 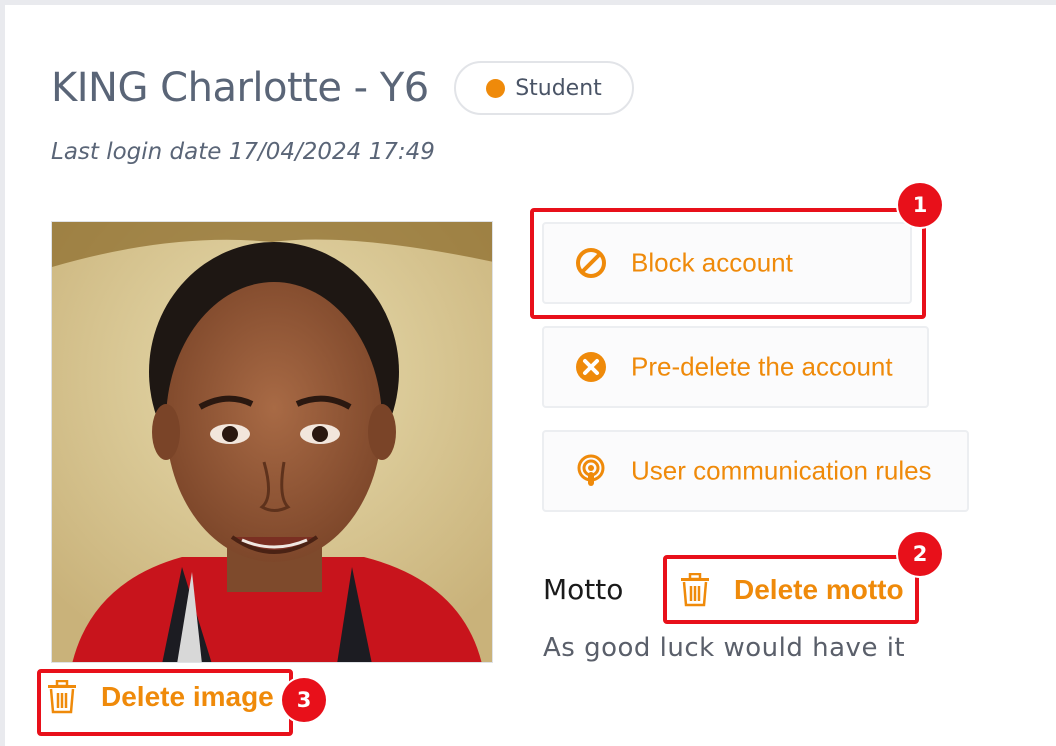 I want to click on callout-number-3: 3, so click(x=304, y=700).